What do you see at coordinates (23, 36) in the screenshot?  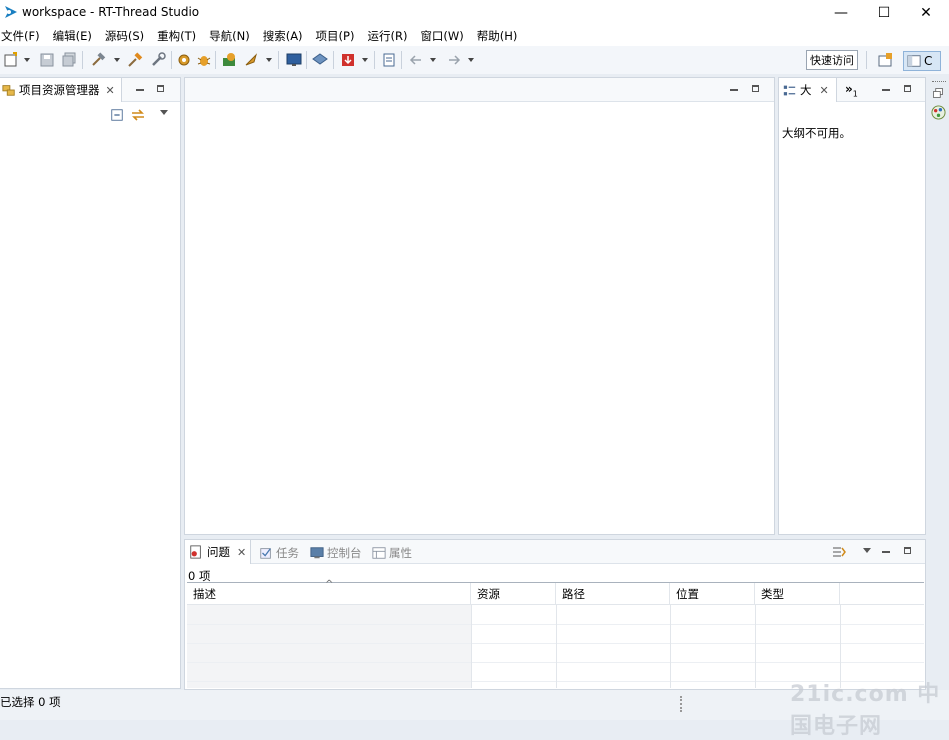 I see `menu-file: 文件(F)` at bounding box center [23, 36].